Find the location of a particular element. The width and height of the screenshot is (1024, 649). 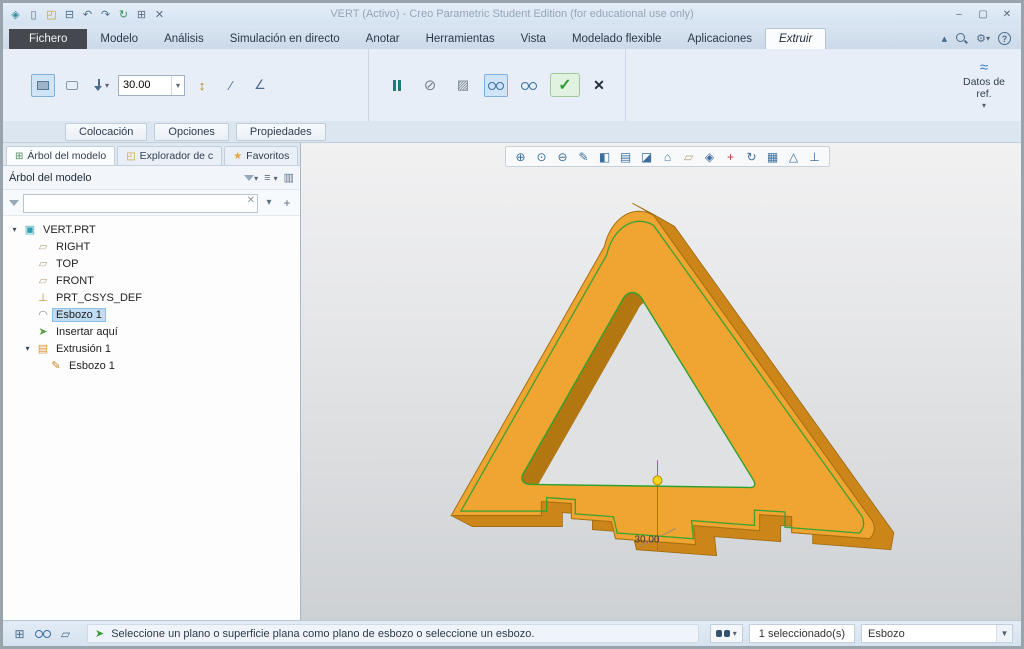

clear-search-icon: ✕ is located at coordinates (251, 200).